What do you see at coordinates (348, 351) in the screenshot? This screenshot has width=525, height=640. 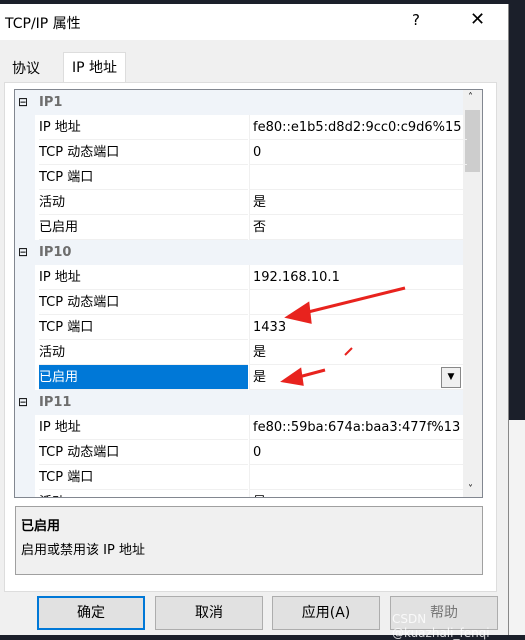 I see `annotation-mark` at bounding box center [348, 351].